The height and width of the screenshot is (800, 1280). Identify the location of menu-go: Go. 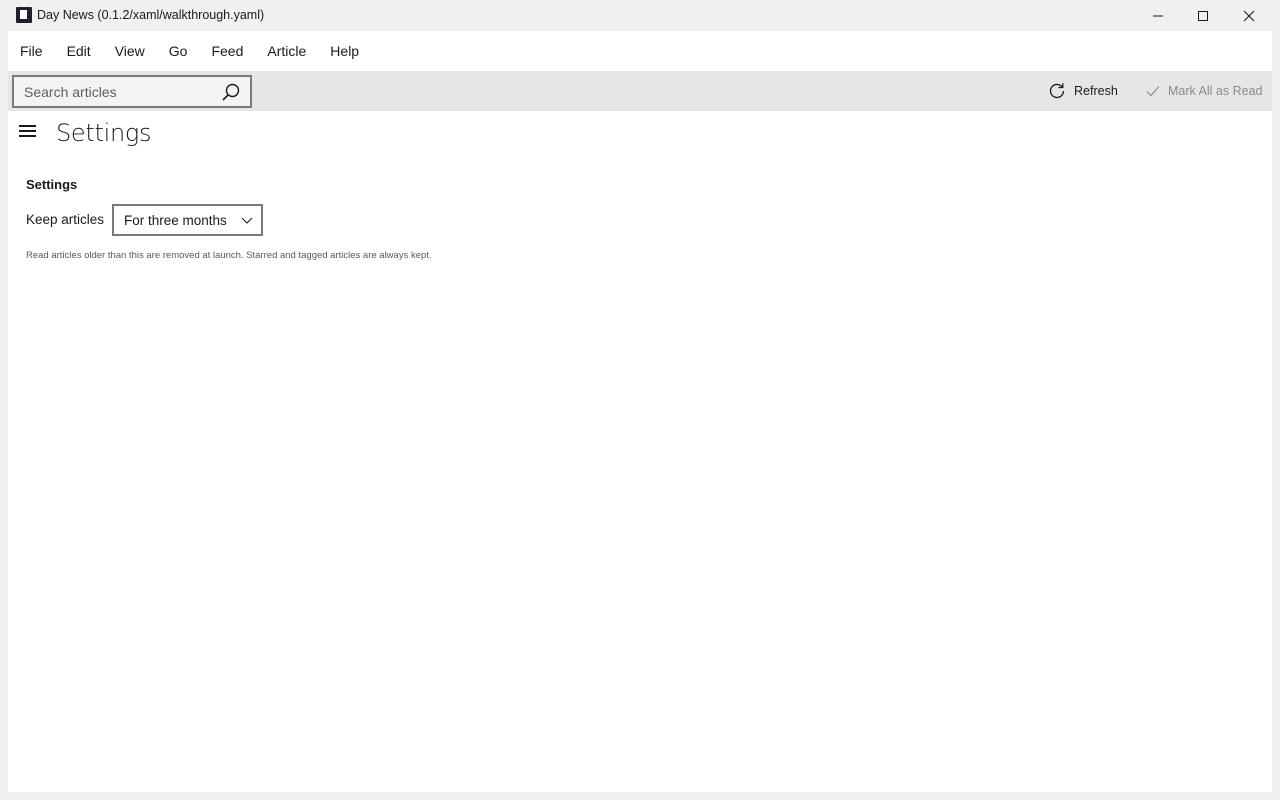
(178, 51).